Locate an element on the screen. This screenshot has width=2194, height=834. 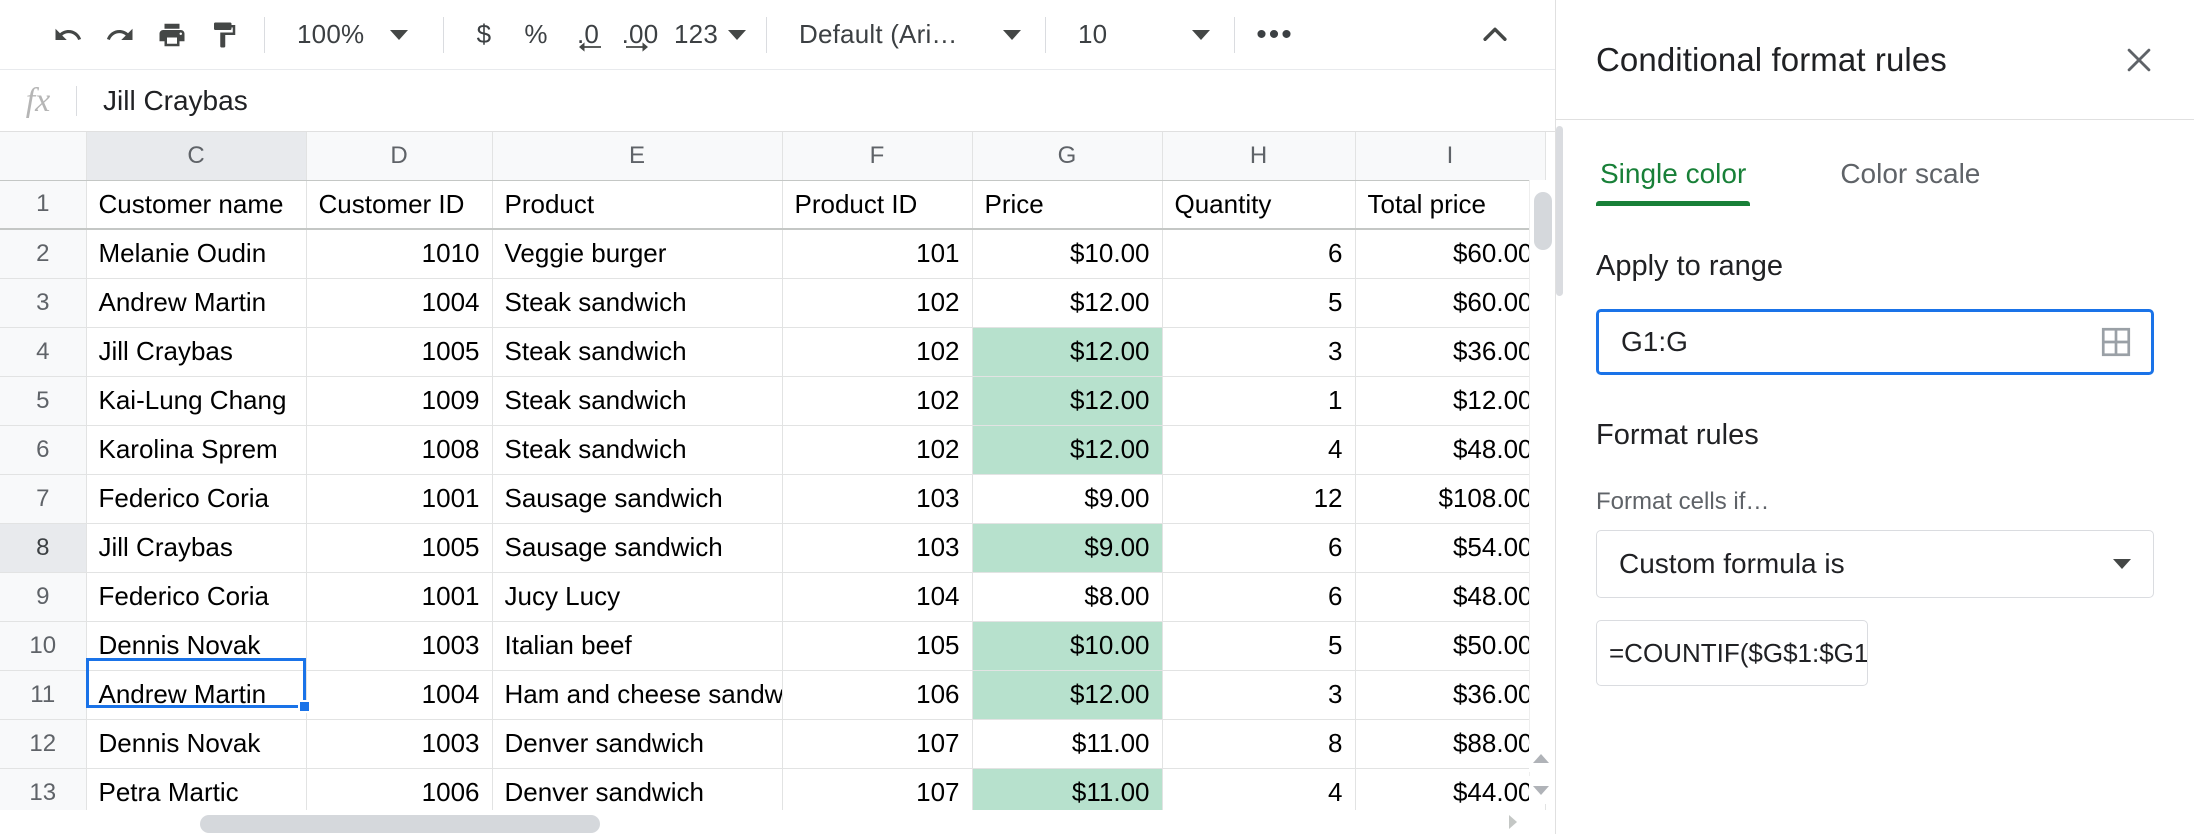
cell-D1: Customer ID is located at coordinates (399, 205).